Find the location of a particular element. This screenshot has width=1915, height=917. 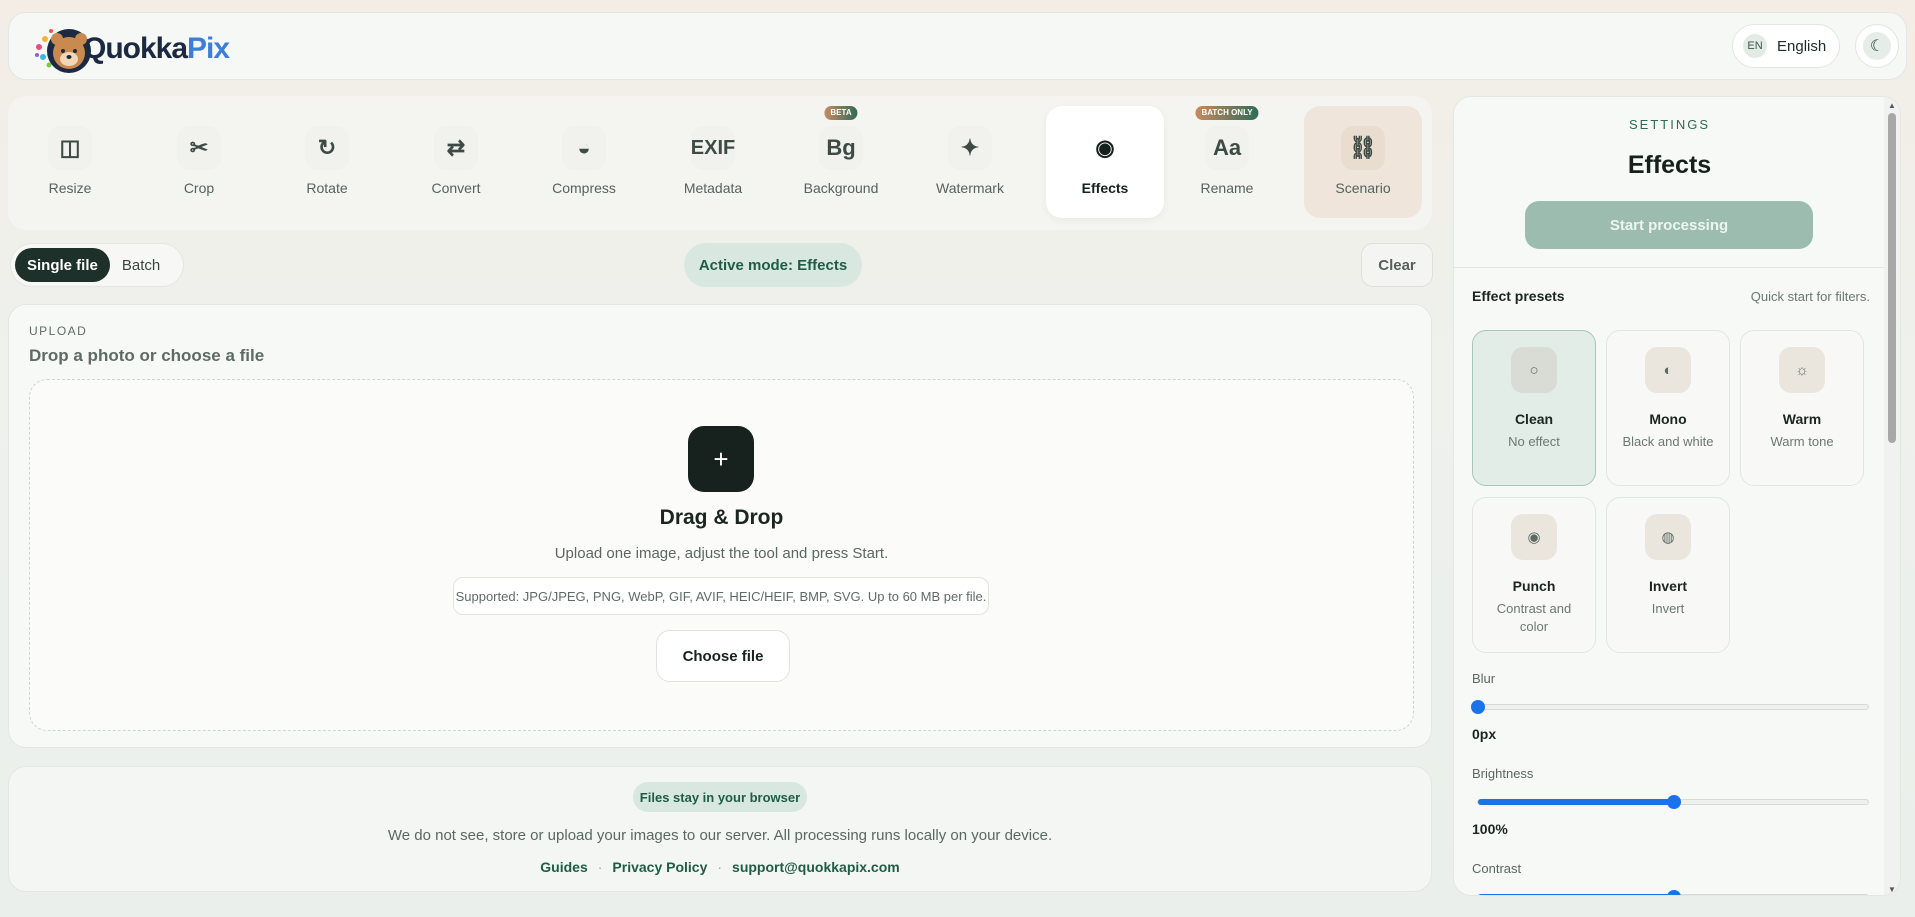

single-file-option: Single file is located at coordinates (62, 265).